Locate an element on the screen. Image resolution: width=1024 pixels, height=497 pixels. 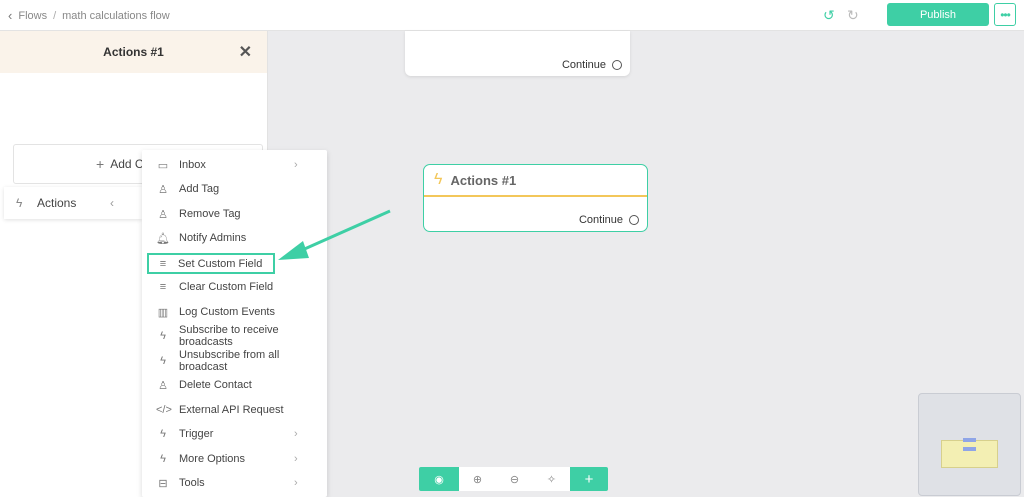
submenu-label: Actions is located at coordinates (57, 203).